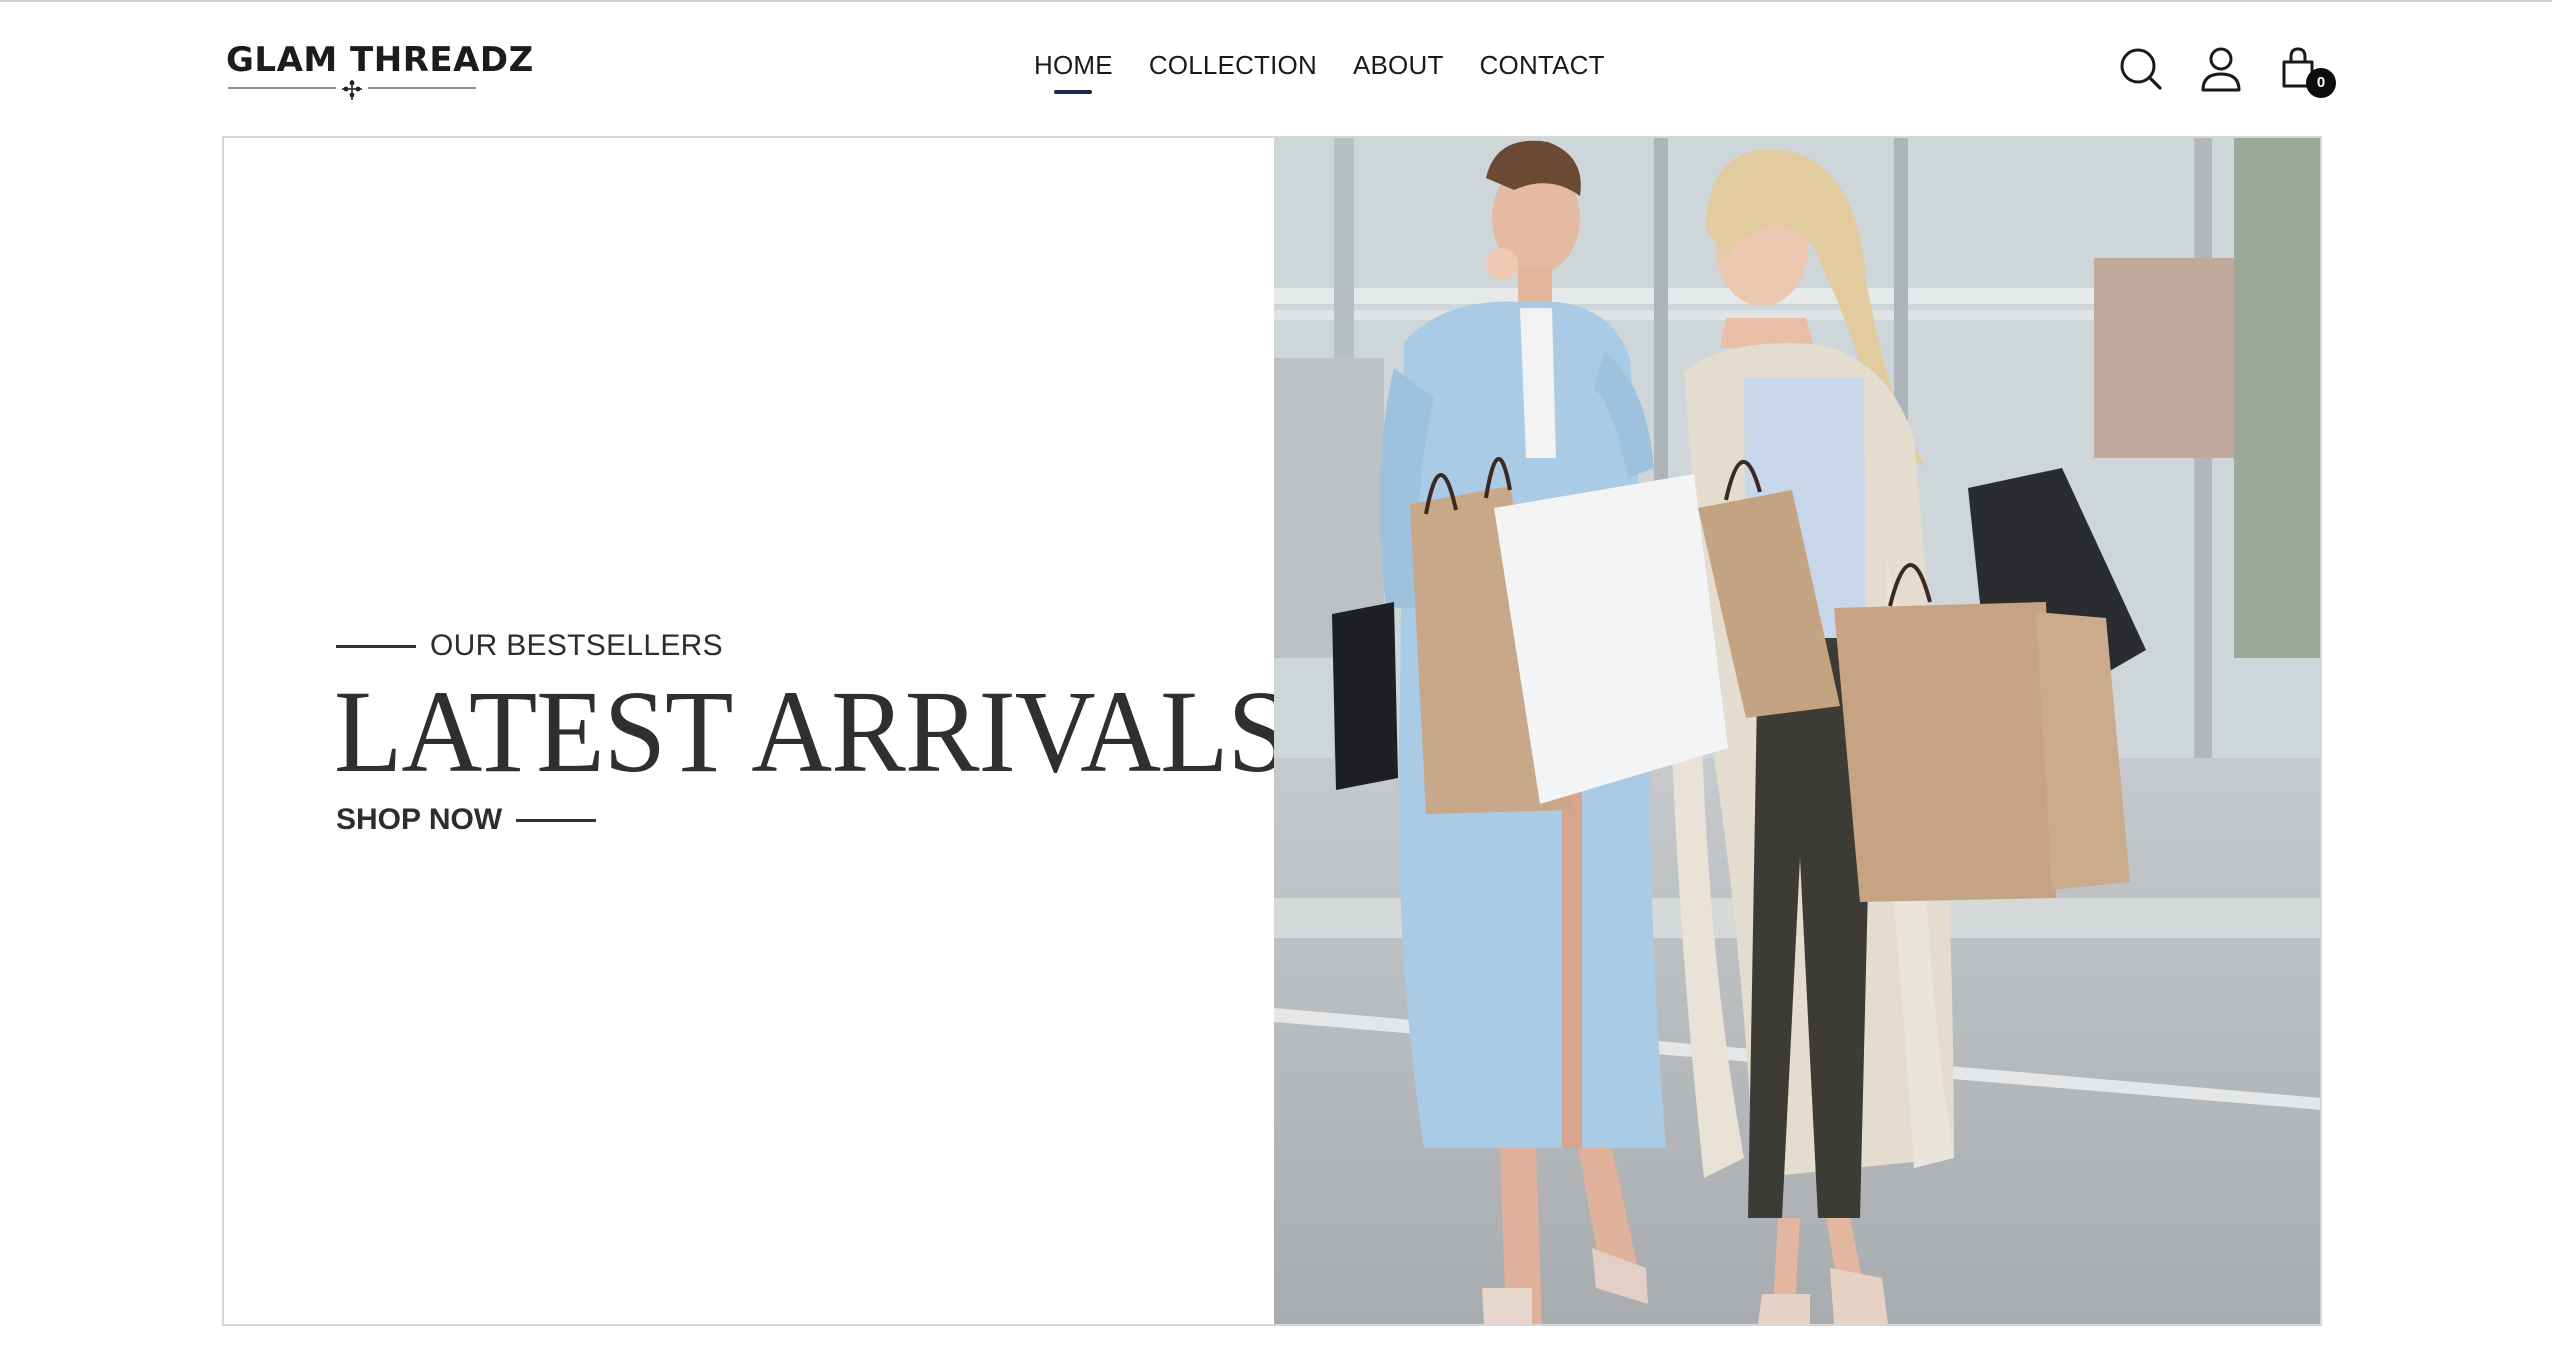 The height and width of the screenshot is (1358, 2552). I want to click on hero-eyebrow-text: OUR BESTSELLERS, so click(576, 645).